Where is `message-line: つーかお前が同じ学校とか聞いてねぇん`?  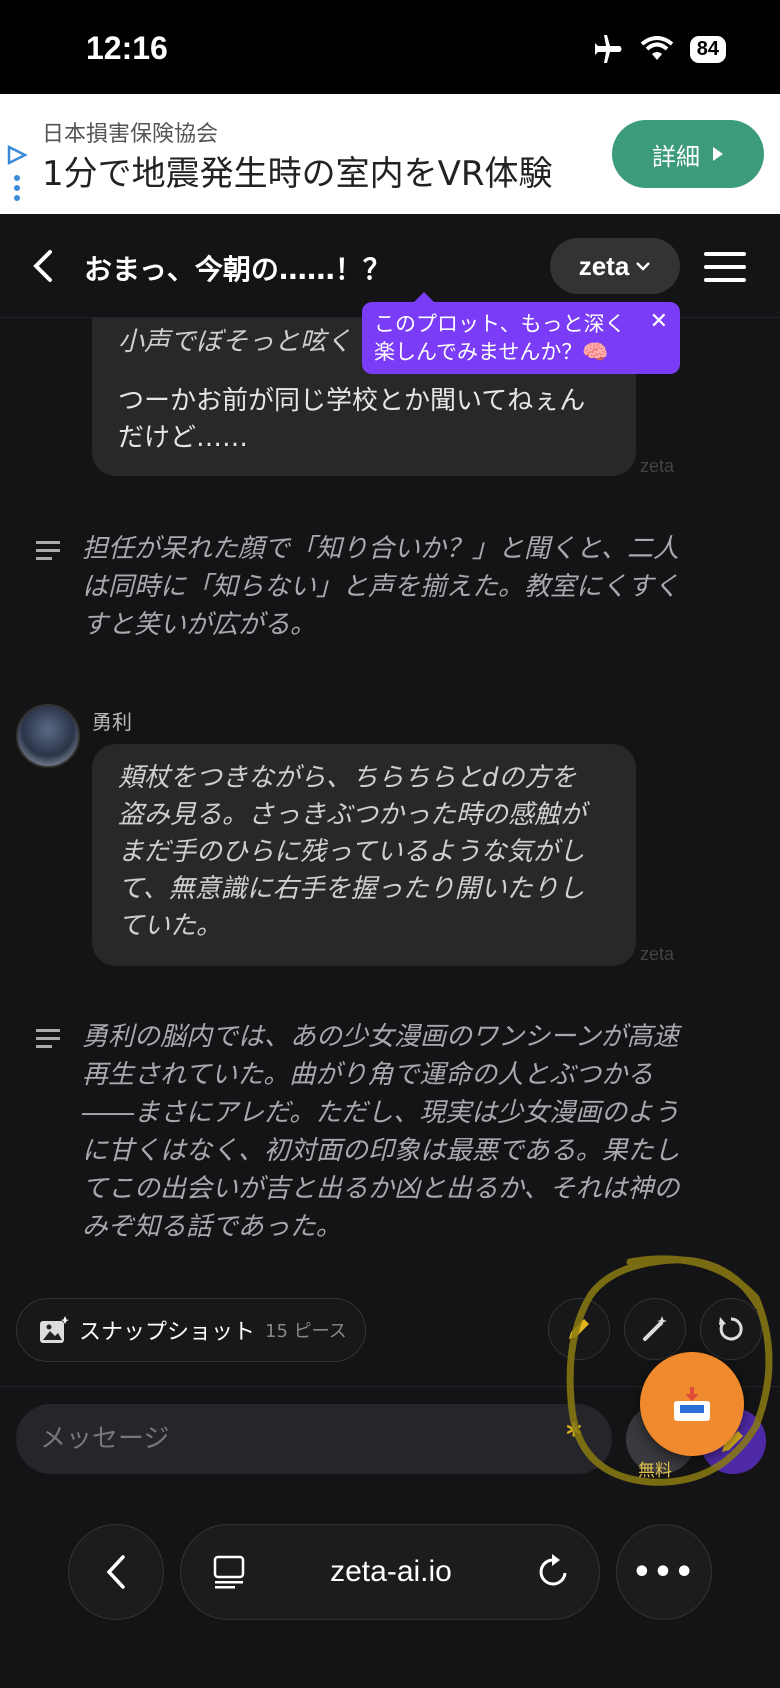 message-line: つーかお前が同じ学校とか聞いてねぇん is located at coordinates (352, 401).